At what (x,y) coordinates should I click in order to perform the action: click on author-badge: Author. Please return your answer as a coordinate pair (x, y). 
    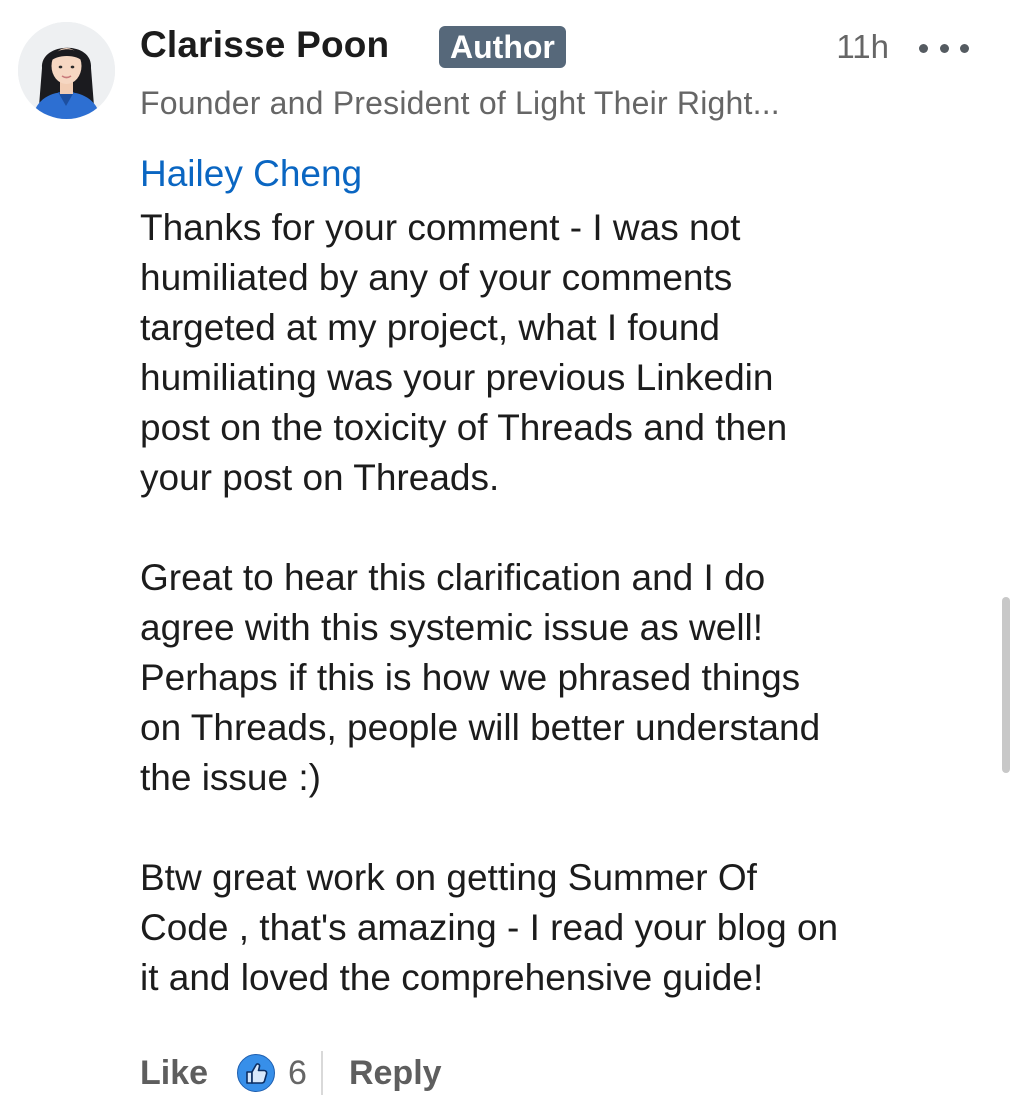
    Looking at the image, I should click on (502, 47).